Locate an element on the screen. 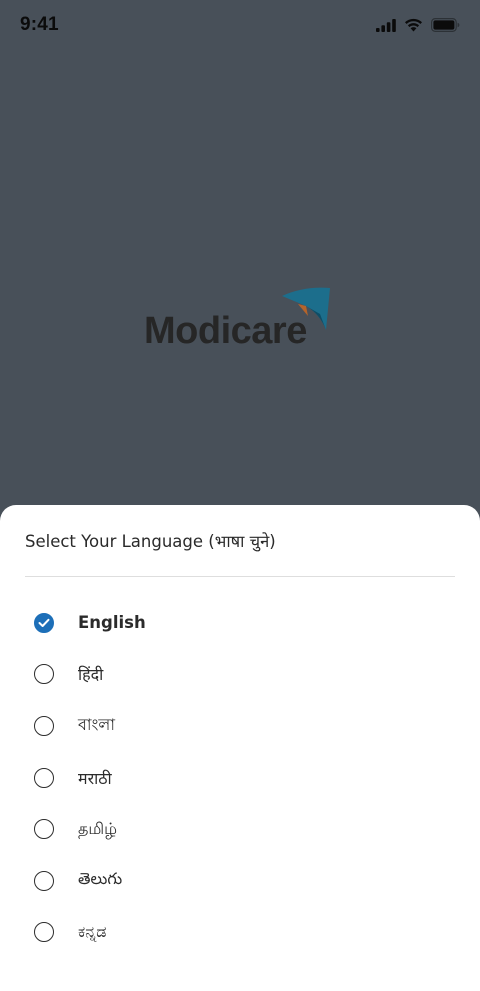 The image size is (480, 991). logo-mark-icon is located at coordinates (306, 308).